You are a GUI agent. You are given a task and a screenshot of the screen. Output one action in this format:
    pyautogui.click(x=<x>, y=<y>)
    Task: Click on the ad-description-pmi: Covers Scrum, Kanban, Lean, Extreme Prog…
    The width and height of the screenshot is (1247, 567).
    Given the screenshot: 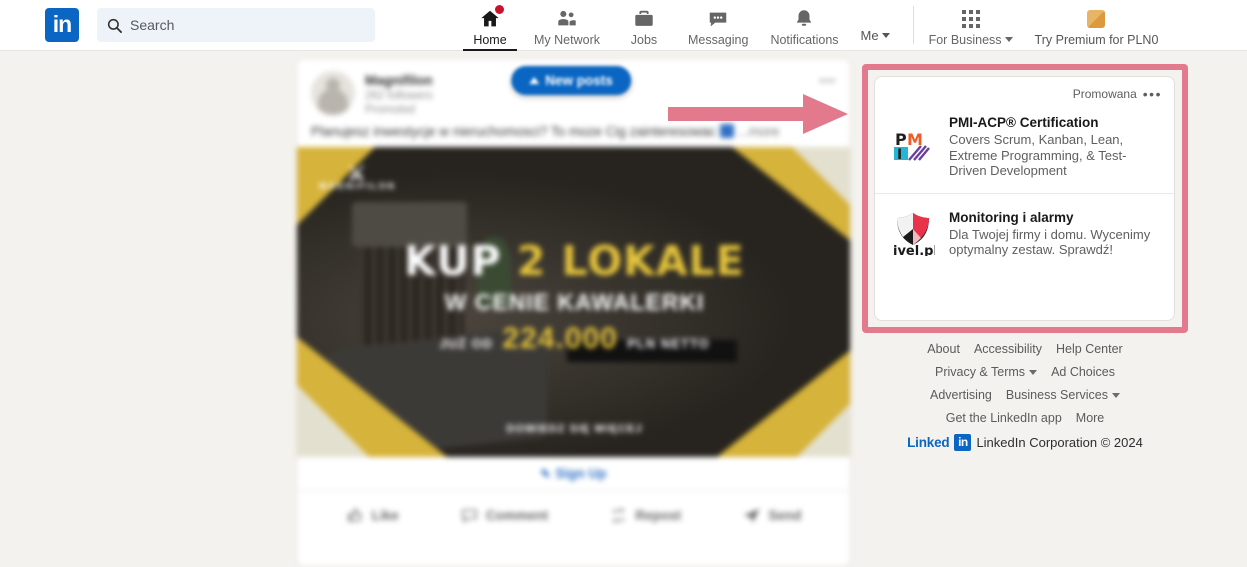 What is the action you would take?
    pyautogui.click(x=1038, y=155)
    